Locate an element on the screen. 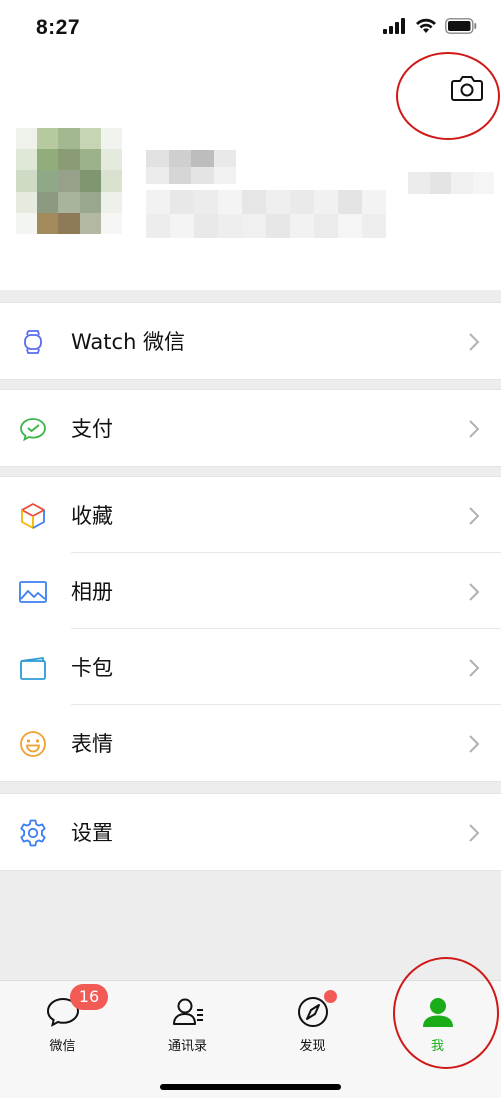 The image size is (501, 1098). tab-me: 我 is located at coordinates (437, 1021).